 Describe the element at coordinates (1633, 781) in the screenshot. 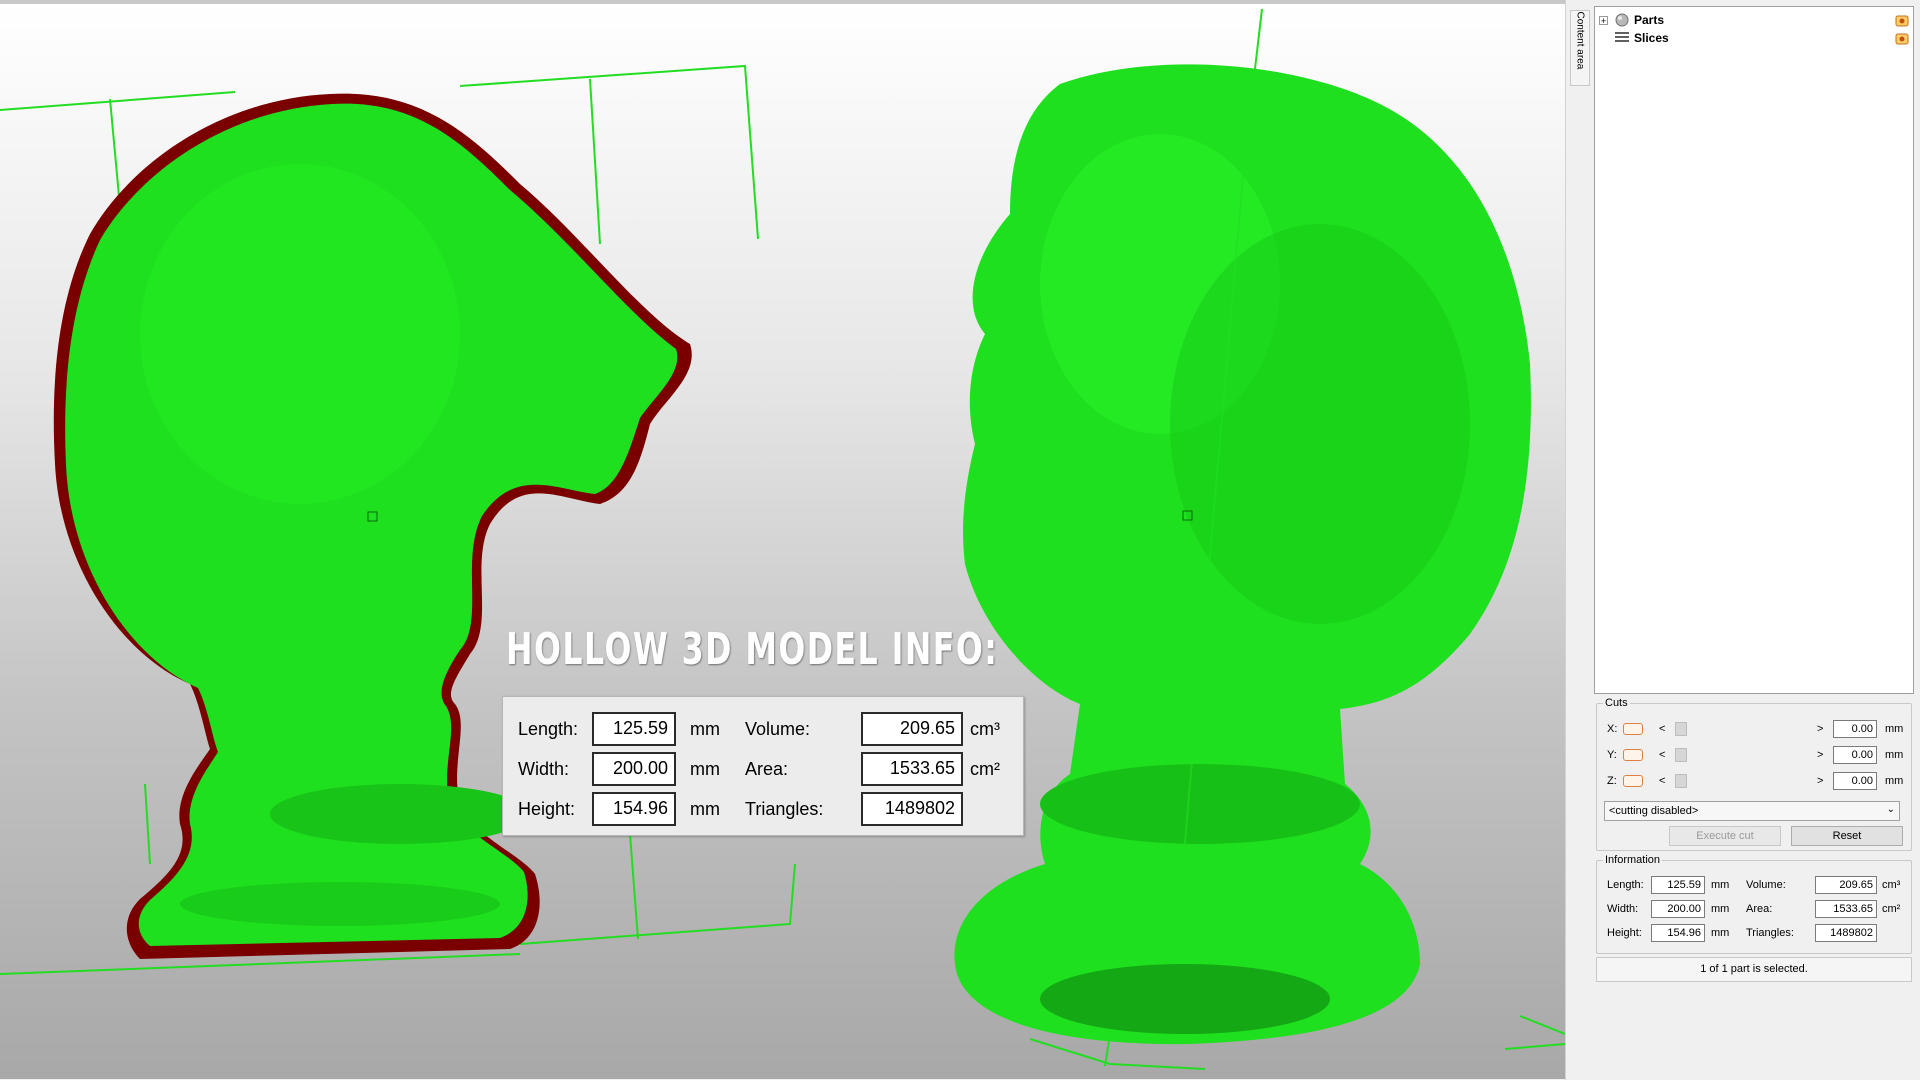

I see `cut-axis-z-toggle` at that location.